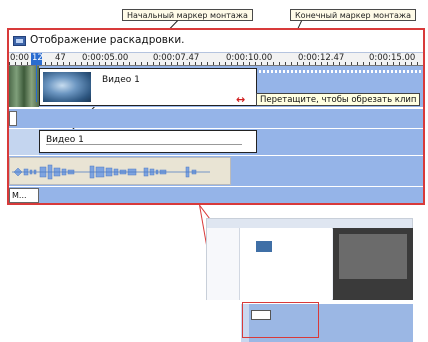  What do you see at coordinates (353, 15) in the screenshot?
I see `end-marker-callout: Конечный маркер монтажа` at bounding box center [353, 15].